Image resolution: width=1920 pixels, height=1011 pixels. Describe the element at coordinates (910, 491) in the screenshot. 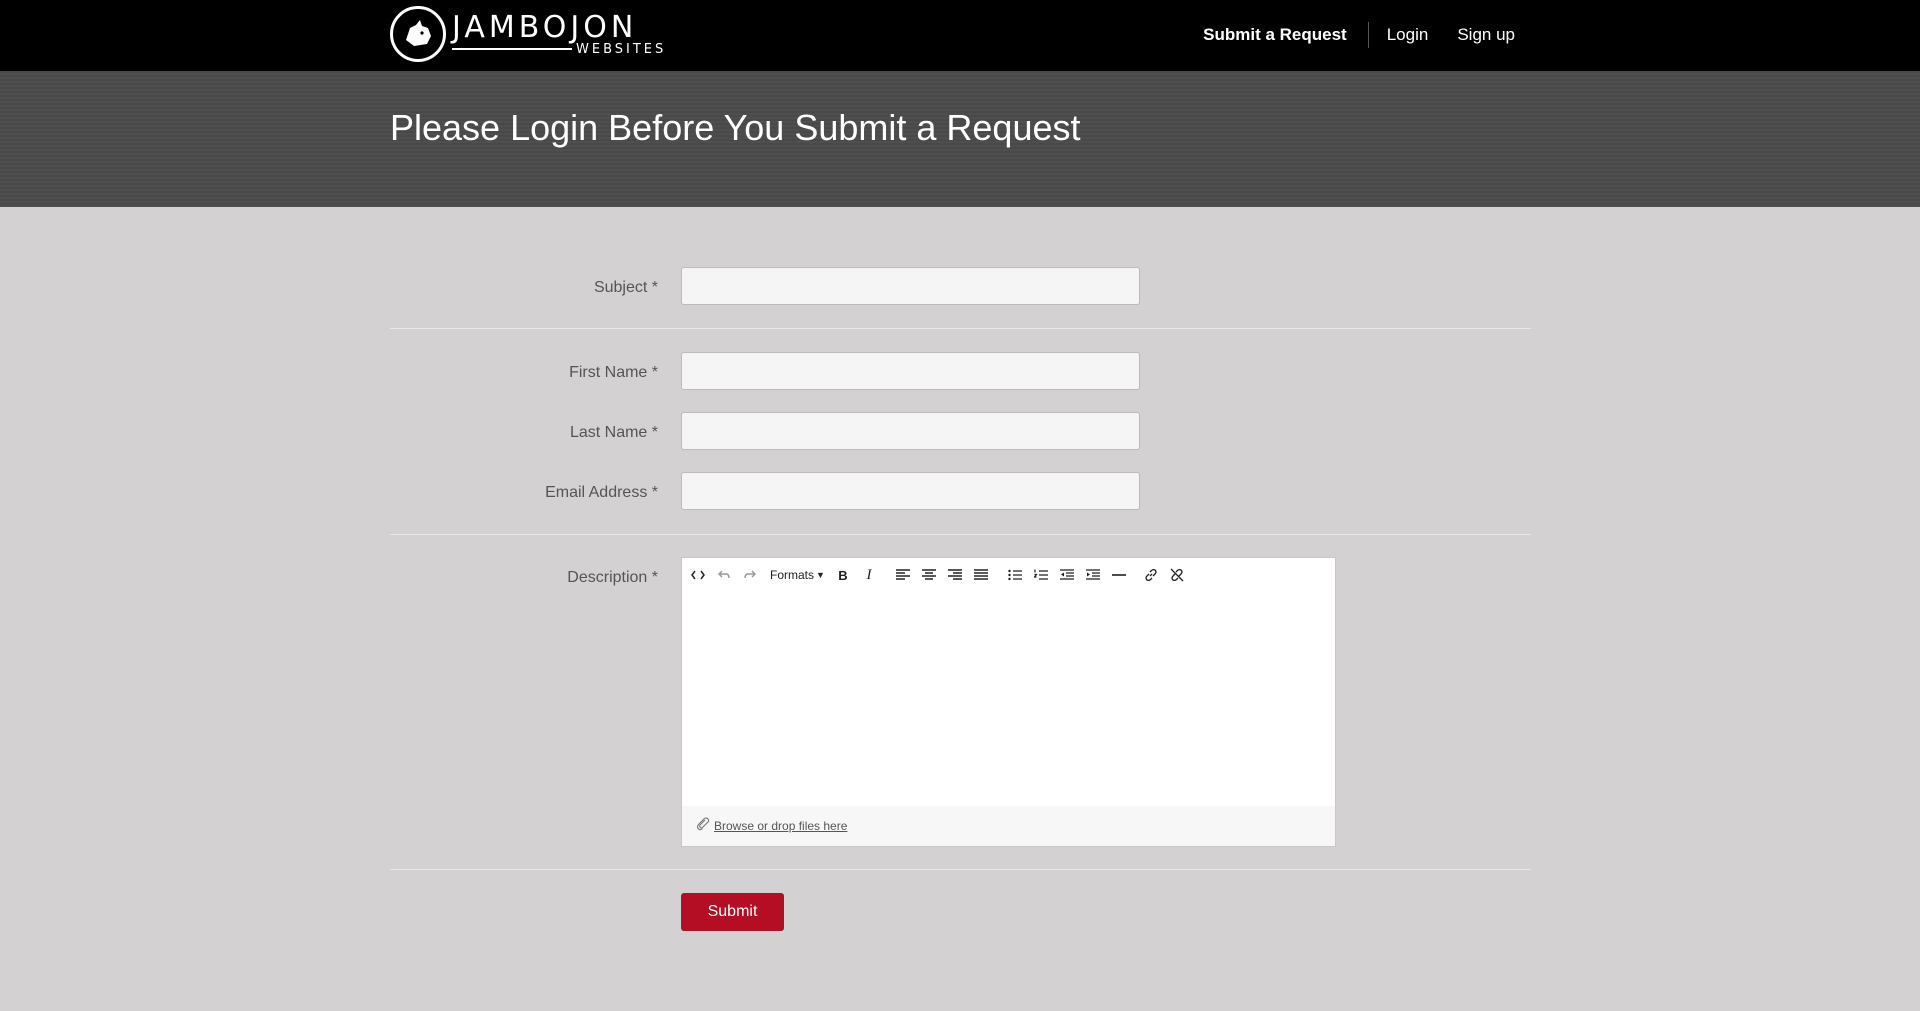

I see `email-input` at that location.